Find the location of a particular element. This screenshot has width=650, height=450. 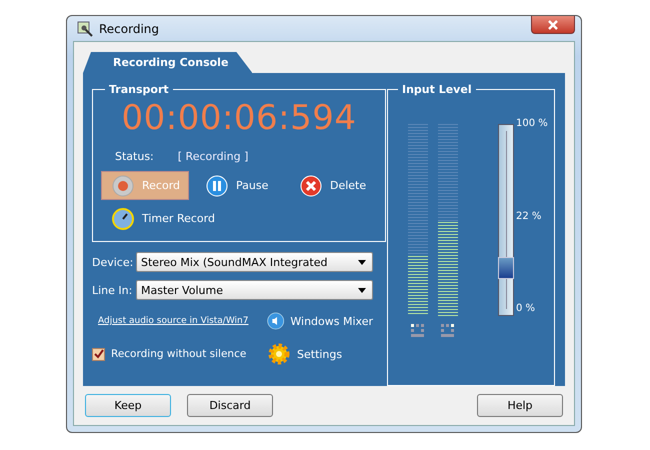

settings-button: Settings is located at coordinates (320, 354).